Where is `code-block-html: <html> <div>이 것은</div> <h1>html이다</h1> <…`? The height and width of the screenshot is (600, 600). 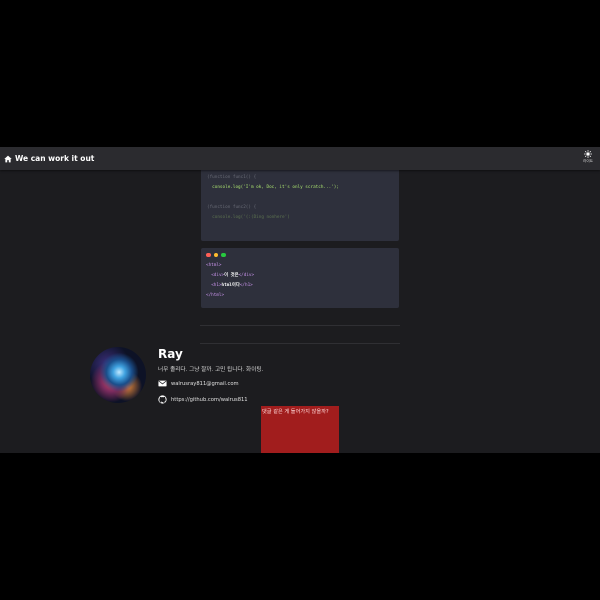
code-block-html: <html> <div>이 것은</div> <h1>html이다</h1> <… is located at coordinates (300, 278).